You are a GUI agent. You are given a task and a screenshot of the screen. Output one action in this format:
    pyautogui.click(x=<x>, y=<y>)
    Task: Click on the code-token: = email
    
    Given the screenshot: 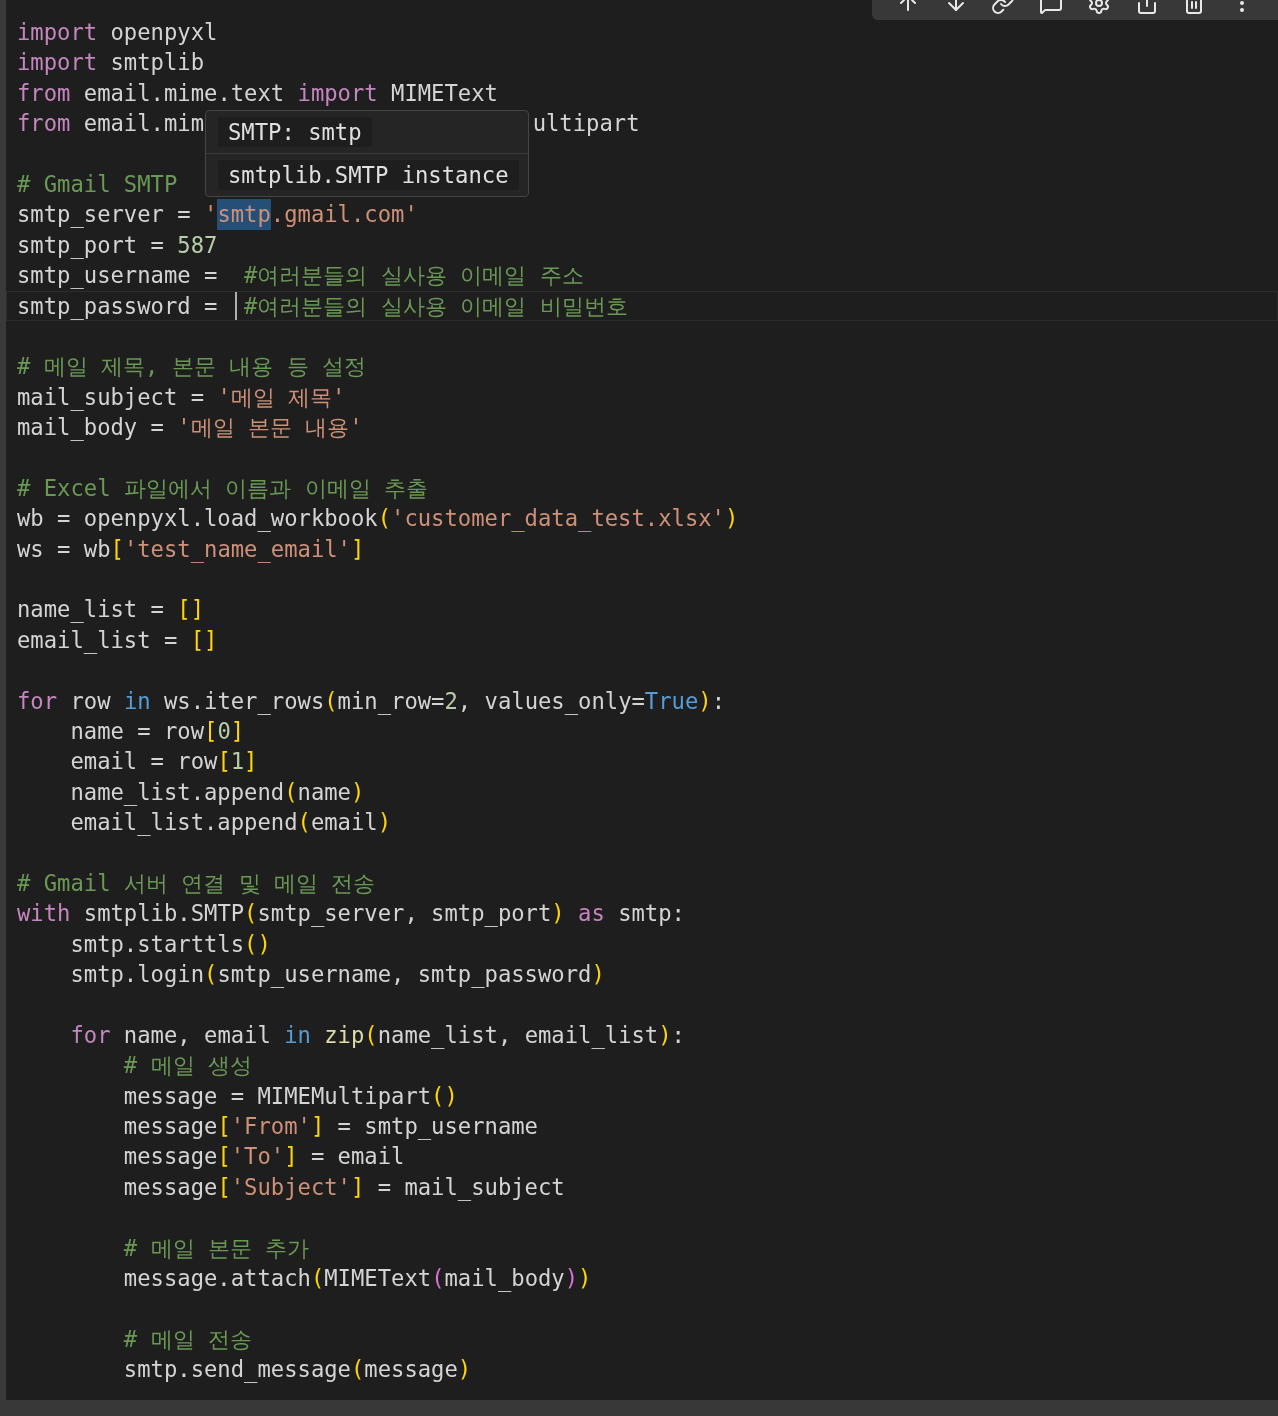 What is the action you would take?
    pyautogui.click(x=357, y=1157)
    